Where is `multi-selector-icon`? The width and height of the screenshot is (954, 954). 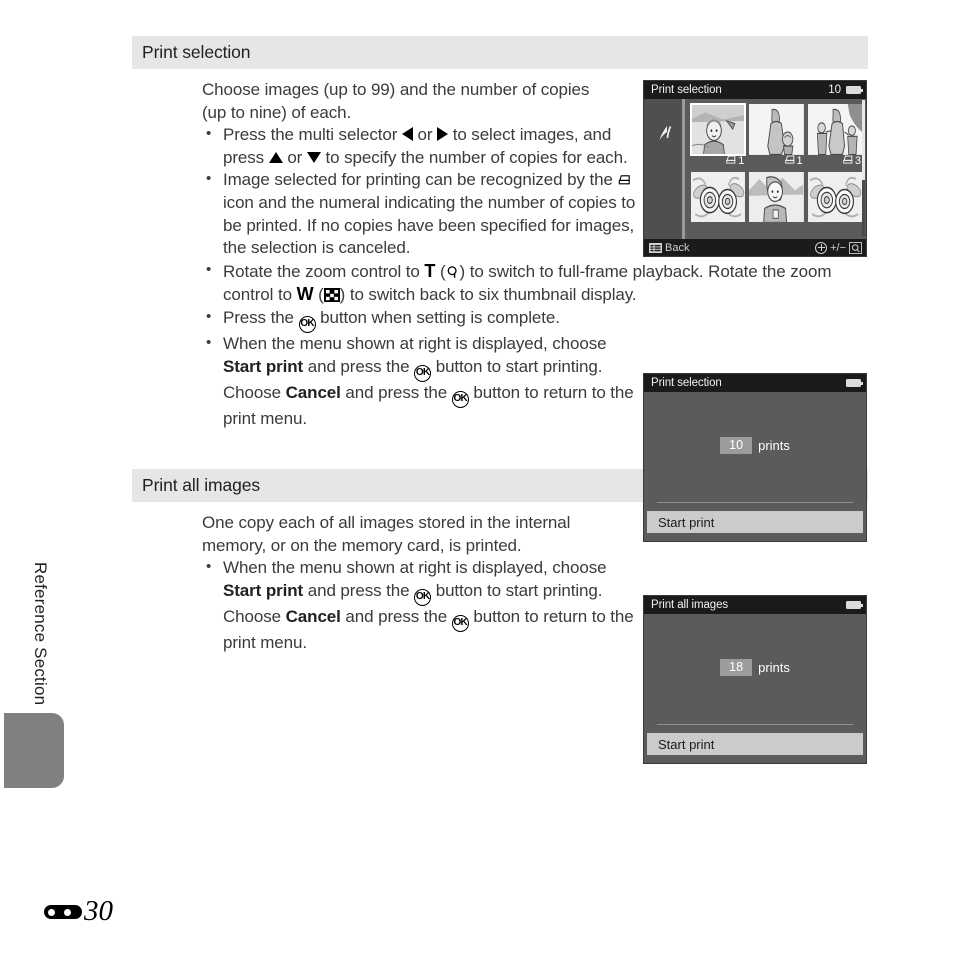
multi-selector-icon is located at coordinates (821, 247).